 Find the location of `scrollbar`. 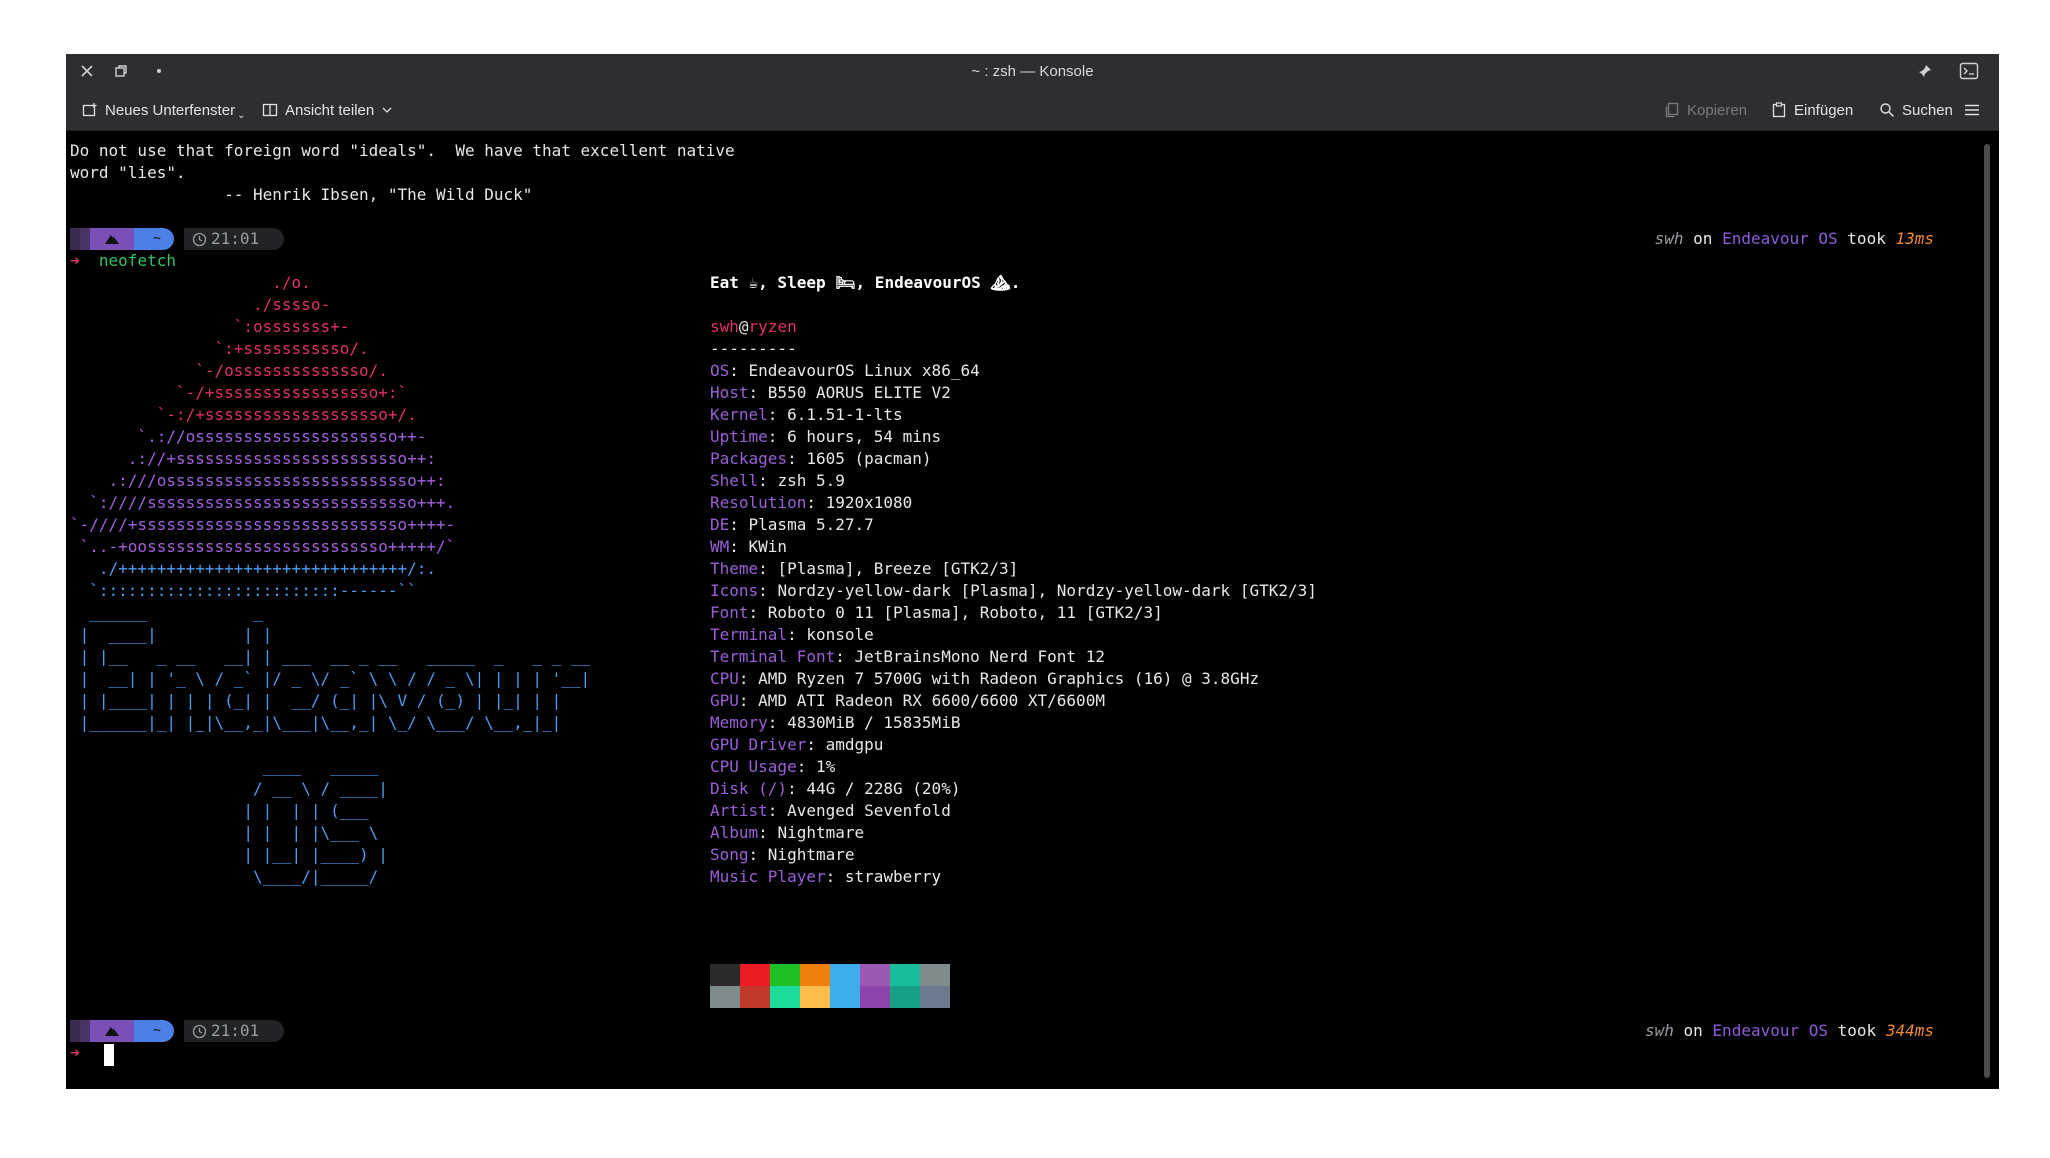

scrollbar is located at coordinates (1987, 611).